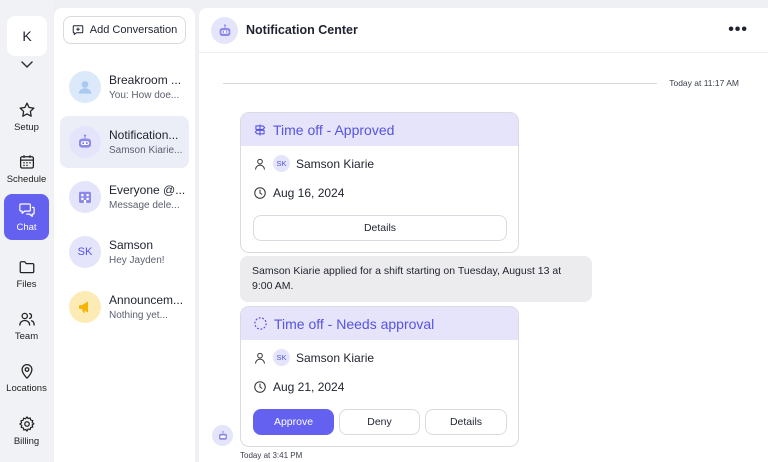 Image resolution: width=768 pixels, height=462 pixels. I want to click on location-pin-icon, so click(26, 371).